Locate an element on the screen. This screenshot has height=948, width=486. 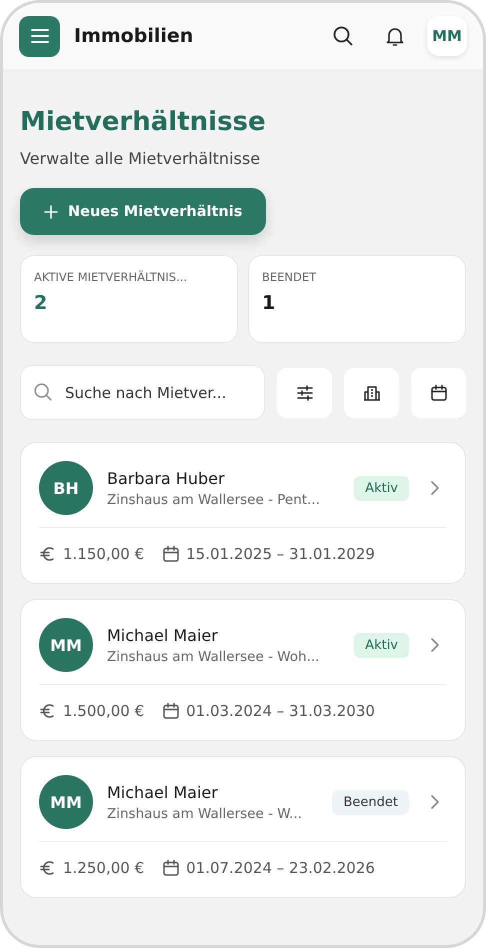
new-tenancy-button: Neues Mietverhältnis is located at coordinates (143, 211).